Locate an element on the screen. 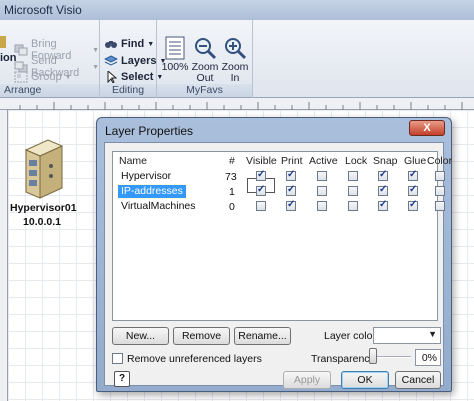 The height and width of the screenshot is (401, 474). cancel-button: Cancel is located at coordinates (418, 380).